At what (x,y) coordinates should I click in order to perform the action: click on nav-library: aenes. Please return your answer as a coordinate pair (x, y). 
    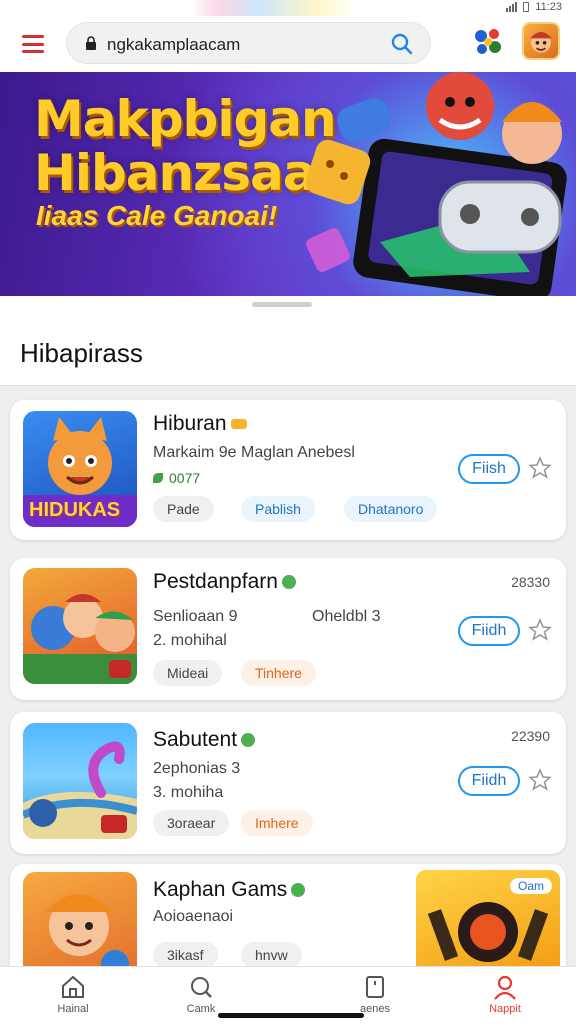
    Looking at the image, I should click on (375, 994).